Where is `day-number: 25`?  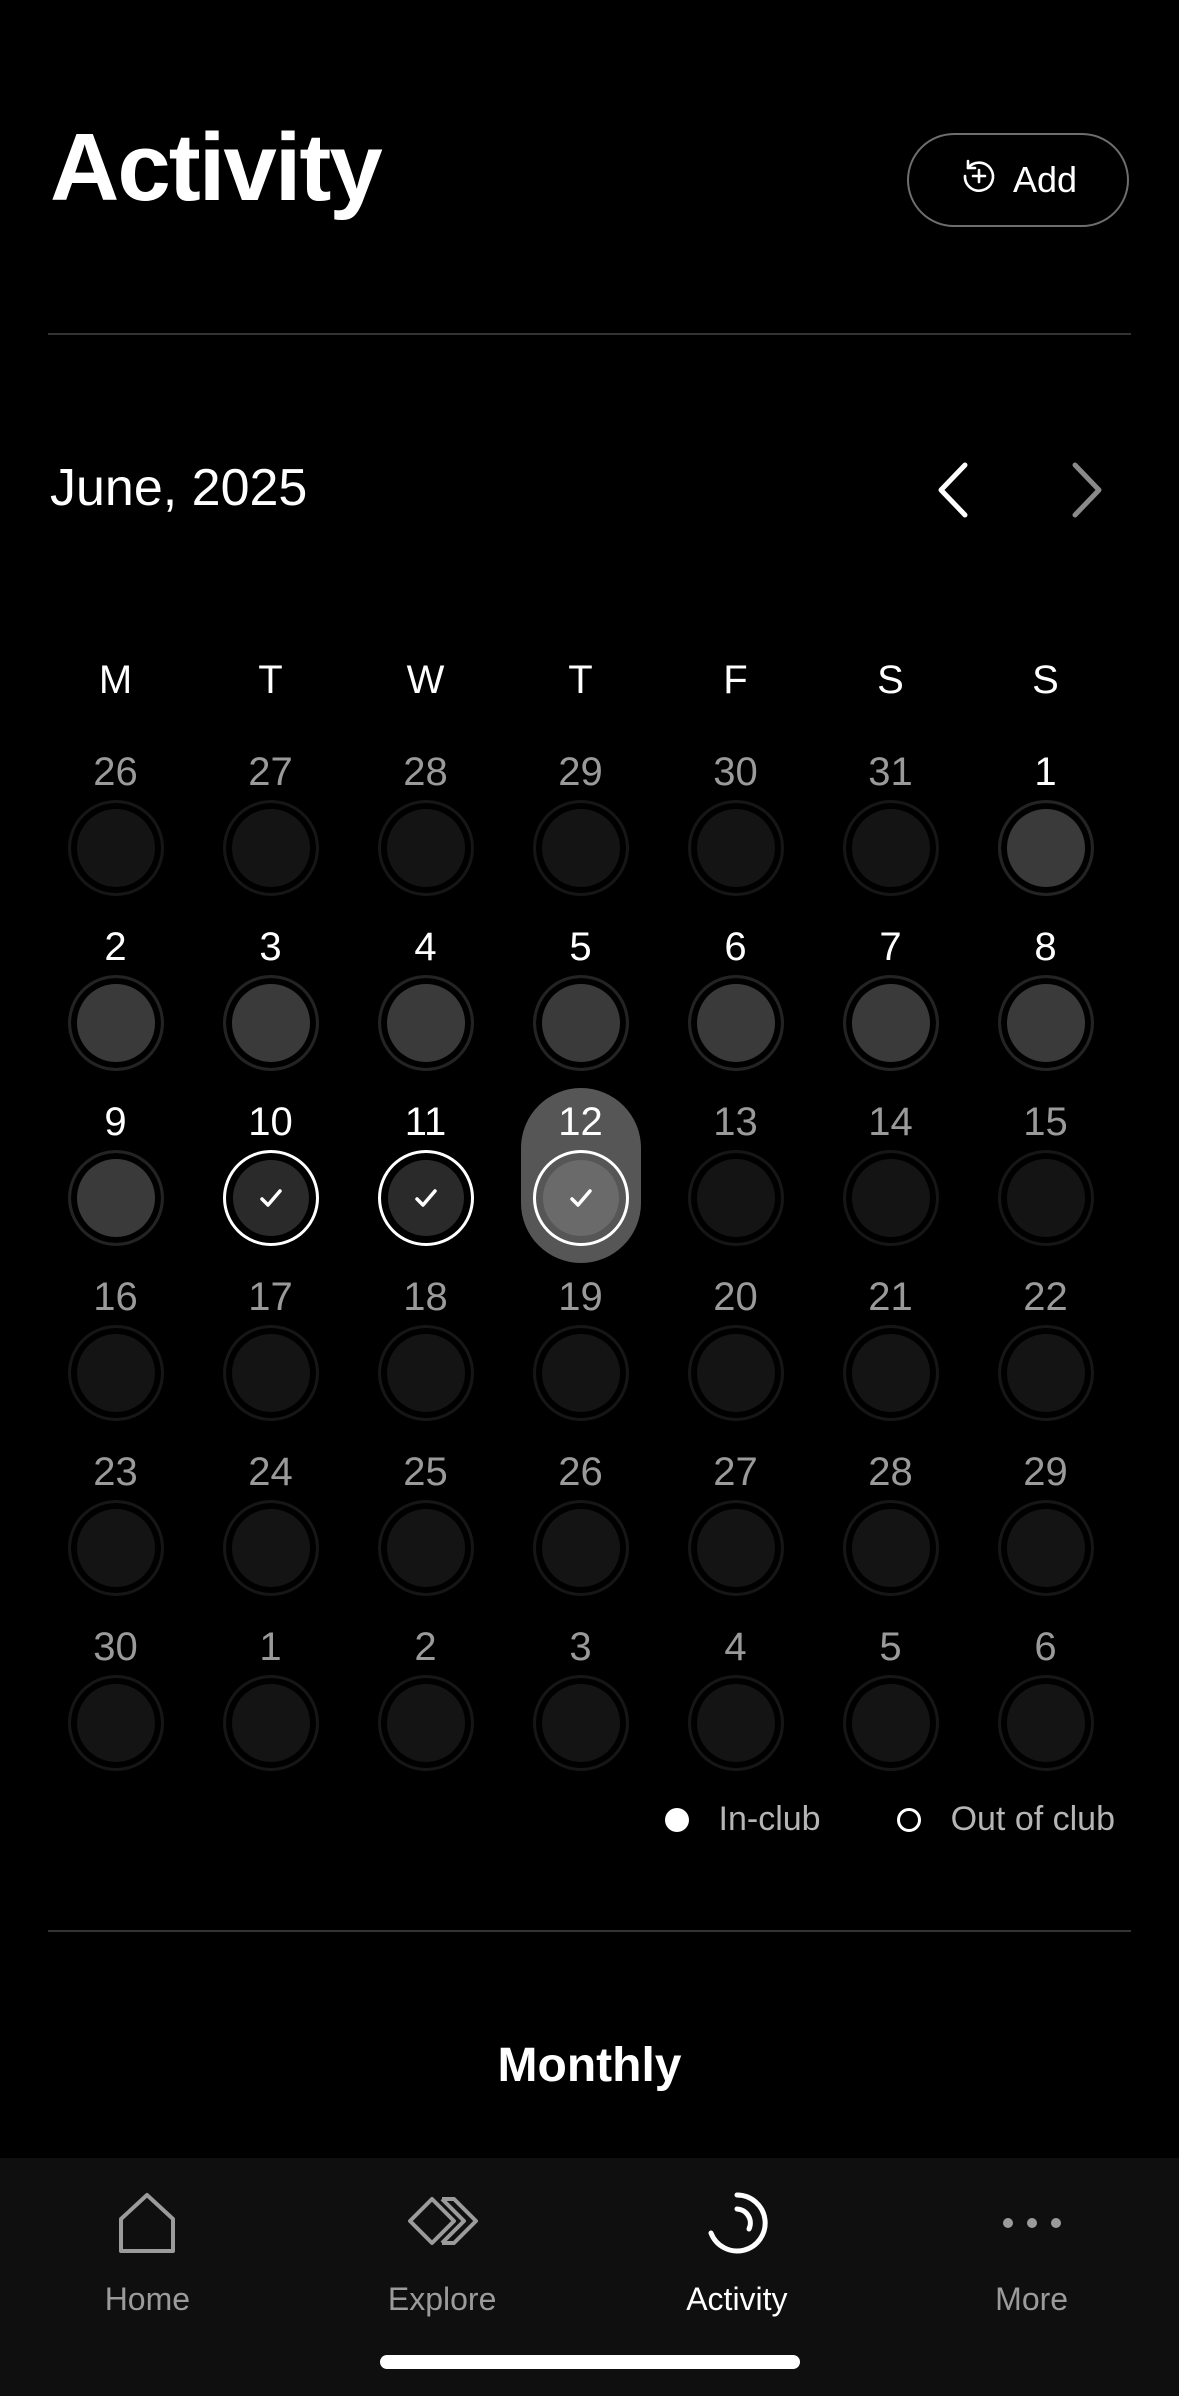
day-number: 25 is located at coordinates (425, 1472).